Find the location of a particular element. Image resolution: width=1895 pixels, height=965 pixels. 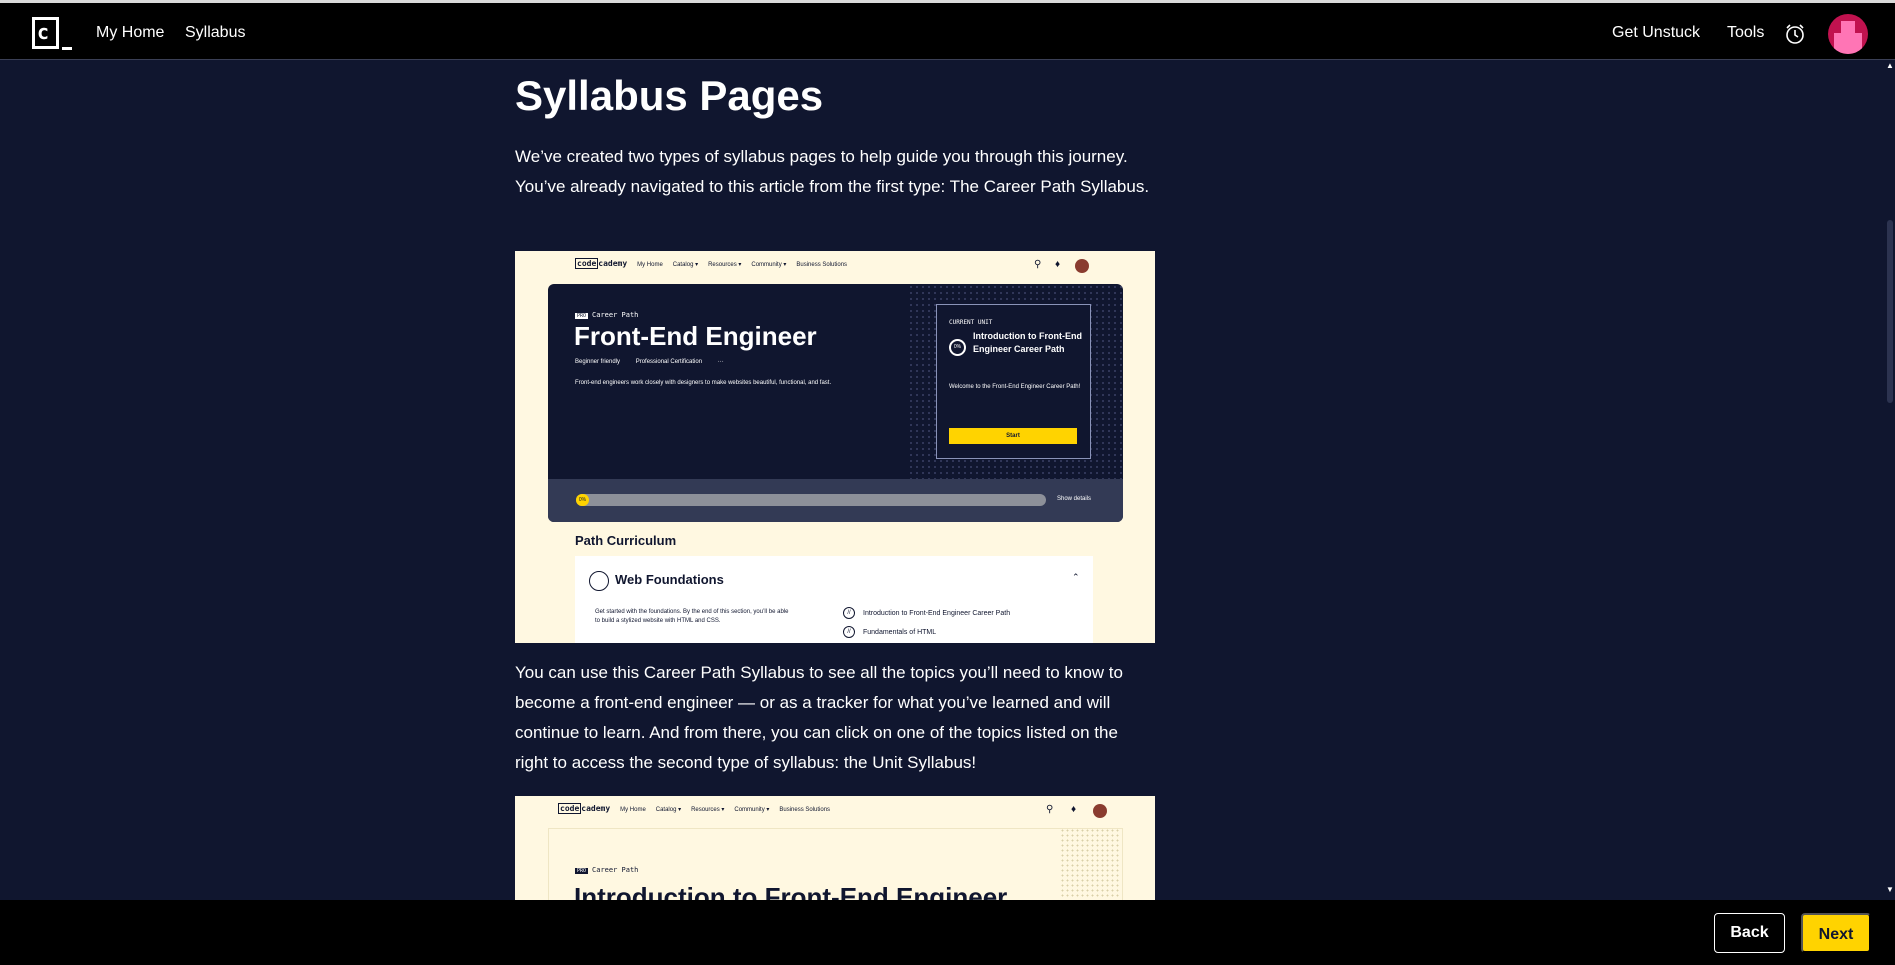

show-details-label: Show details is located at coordinates (1074, 499).